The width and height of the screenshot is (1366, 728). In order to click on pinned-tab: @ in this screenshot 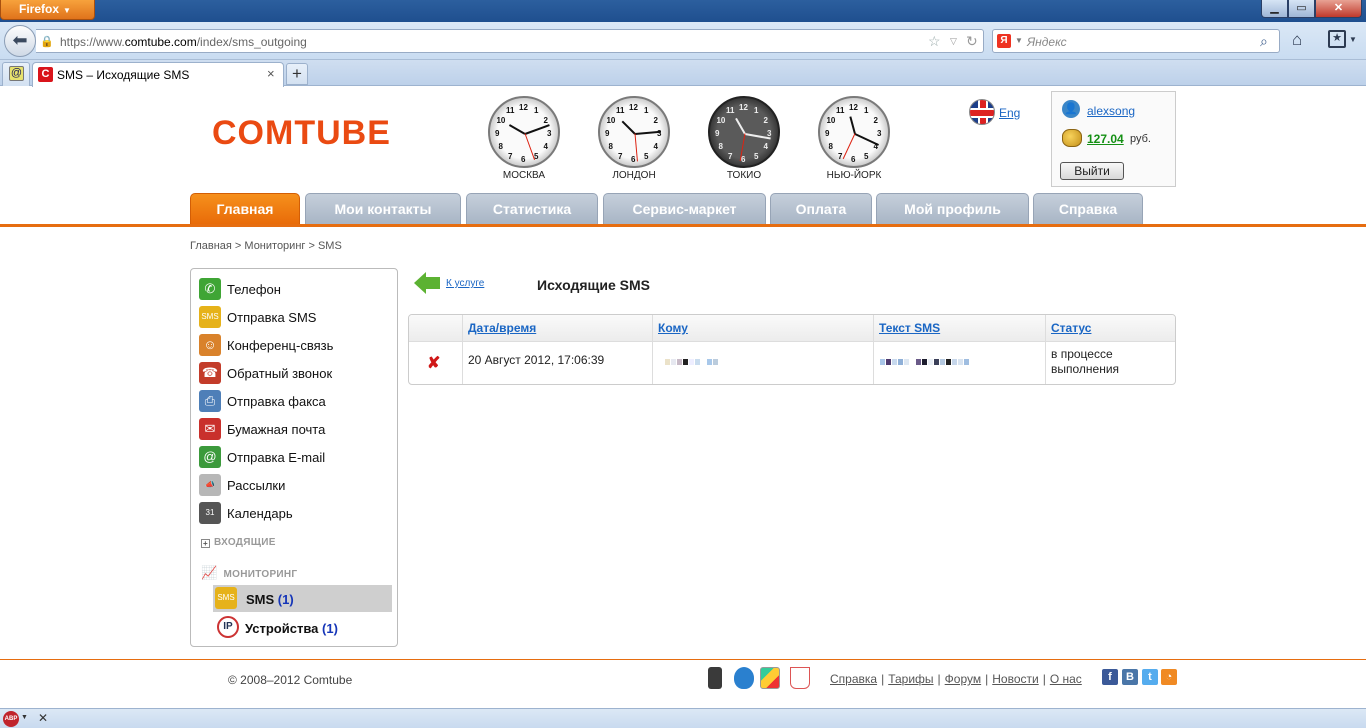, I will do `click(16, 74)`.